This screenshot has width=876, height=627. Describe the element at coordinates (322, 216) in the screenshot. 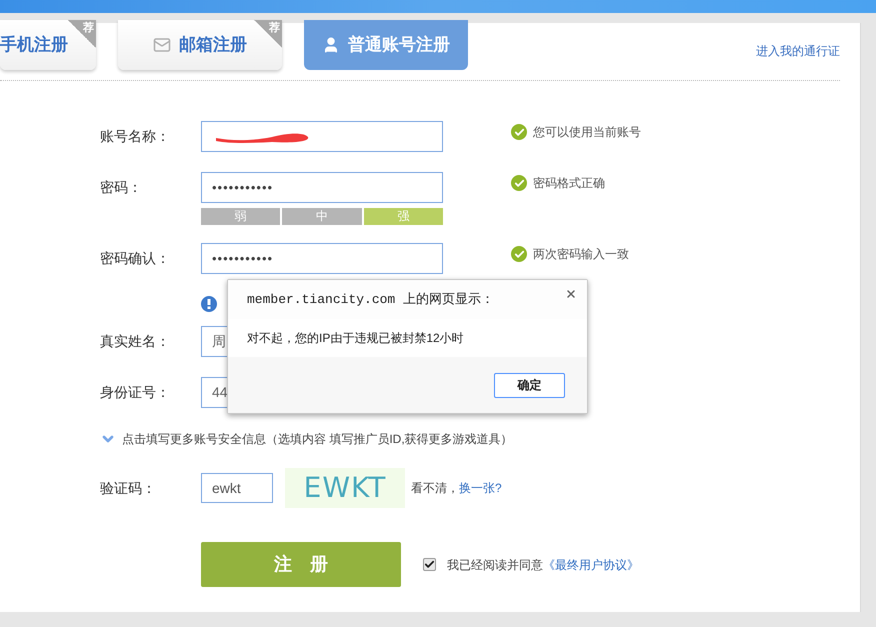

I see `strength-segment: 中` at that location.